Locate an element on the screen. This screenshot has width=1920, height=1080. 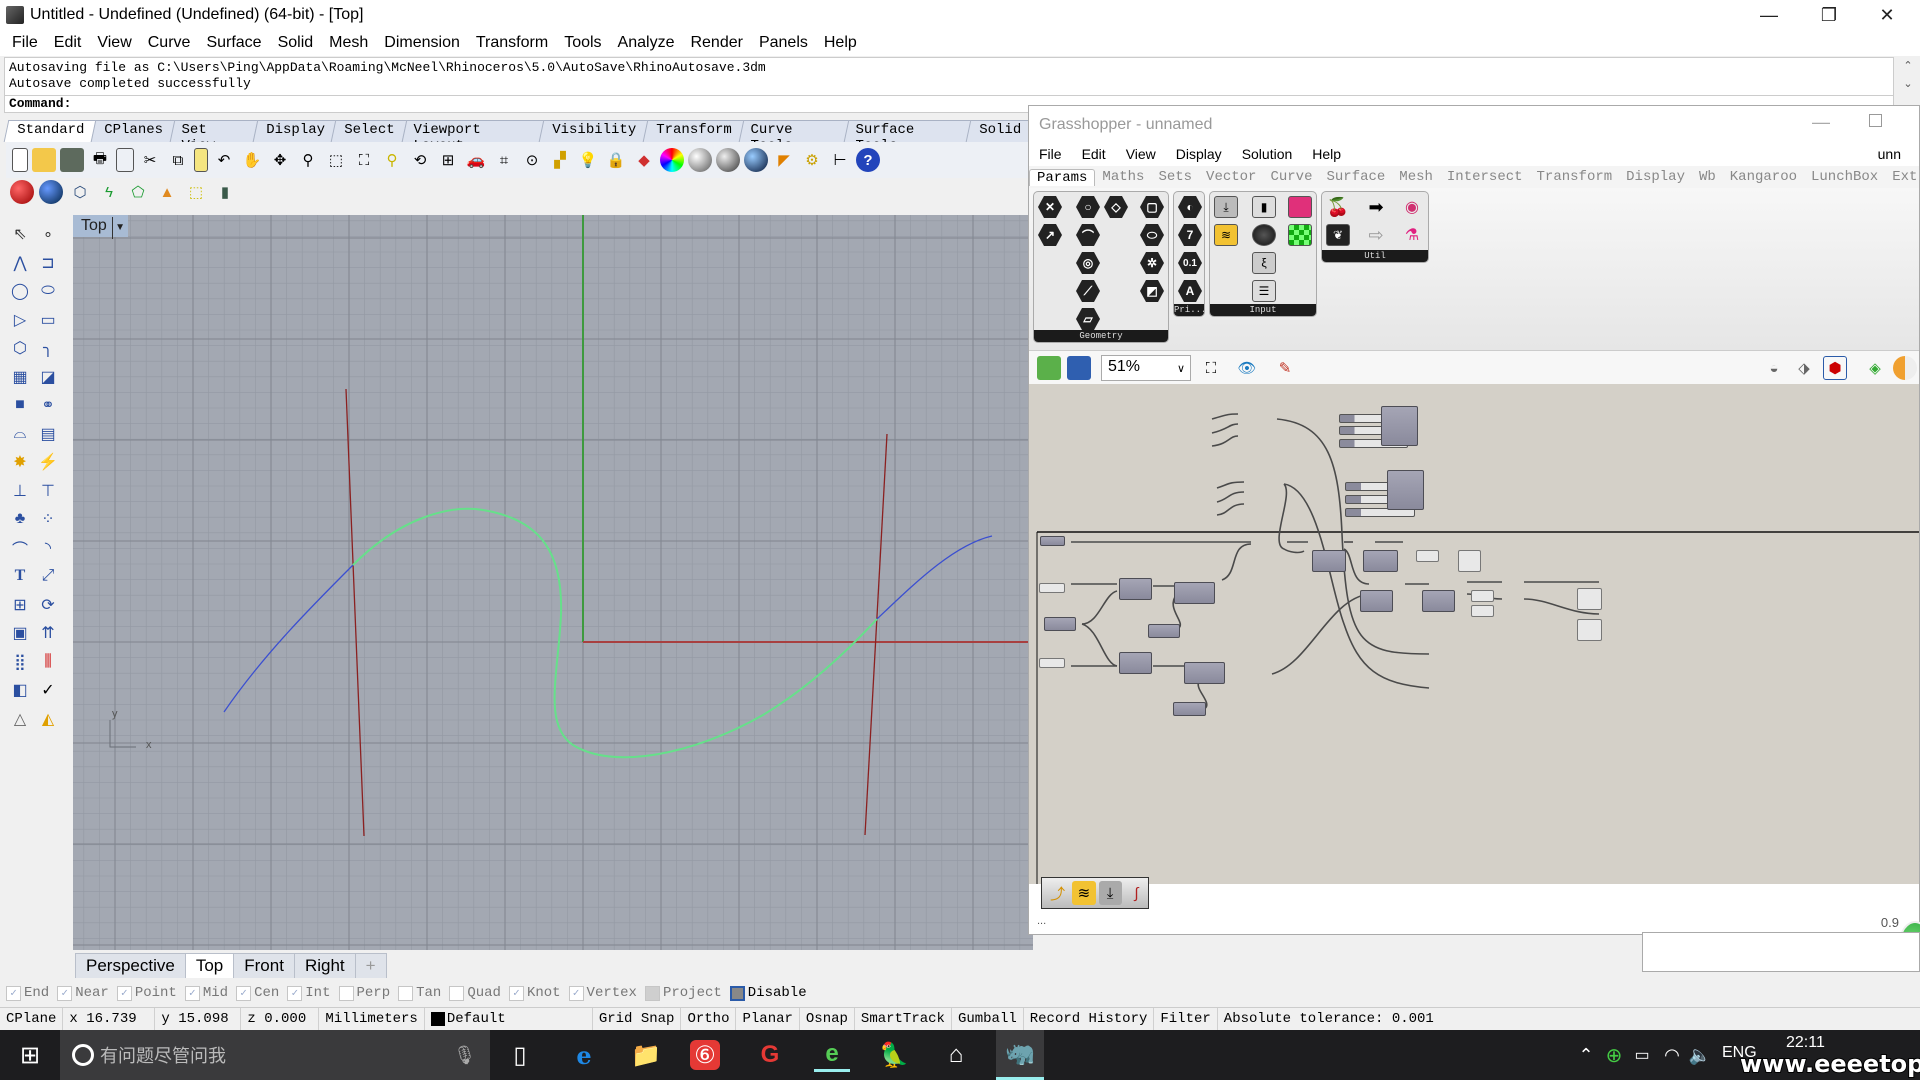
menu-help: Help is located at coordinates (840, 43).